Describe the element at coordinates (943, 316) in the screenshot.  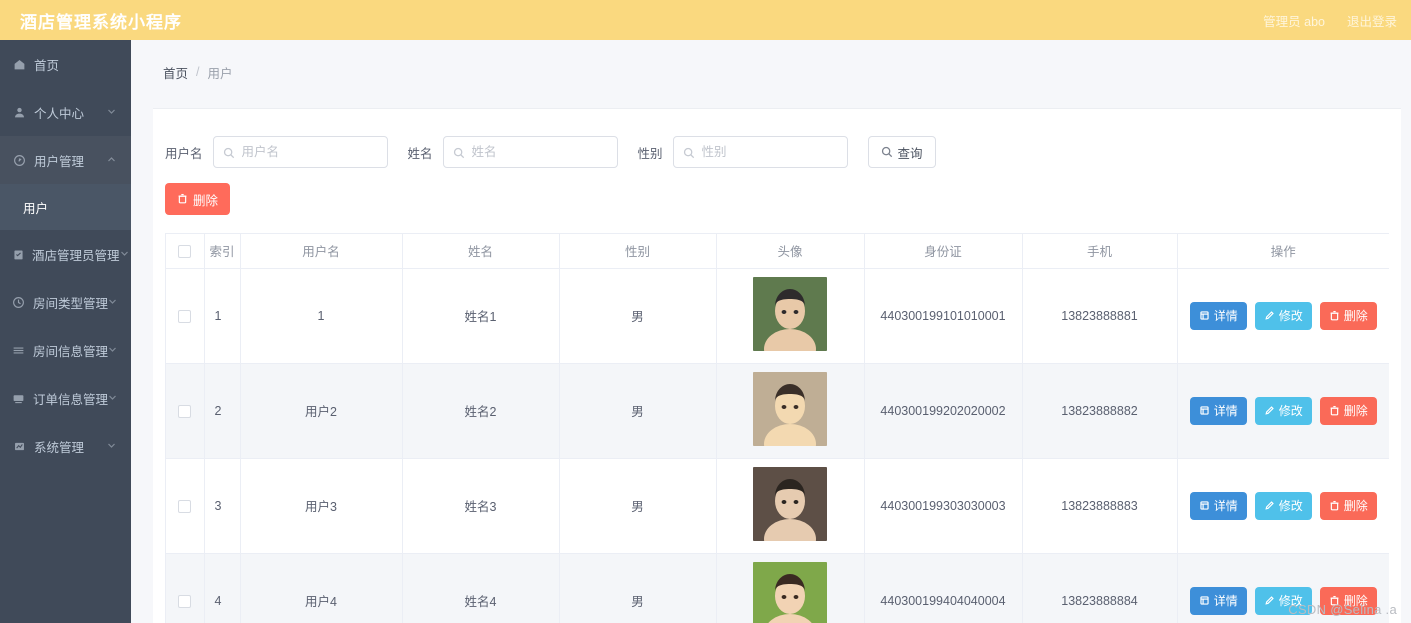
I see `cell-idcard: 440300199101010001` at that location.